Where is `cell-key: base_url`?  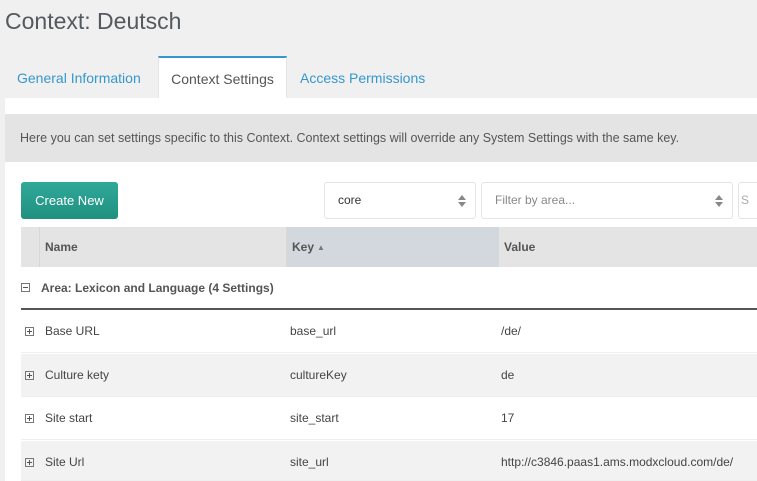 cell-key: base_url is located at coordinates (313, 331).